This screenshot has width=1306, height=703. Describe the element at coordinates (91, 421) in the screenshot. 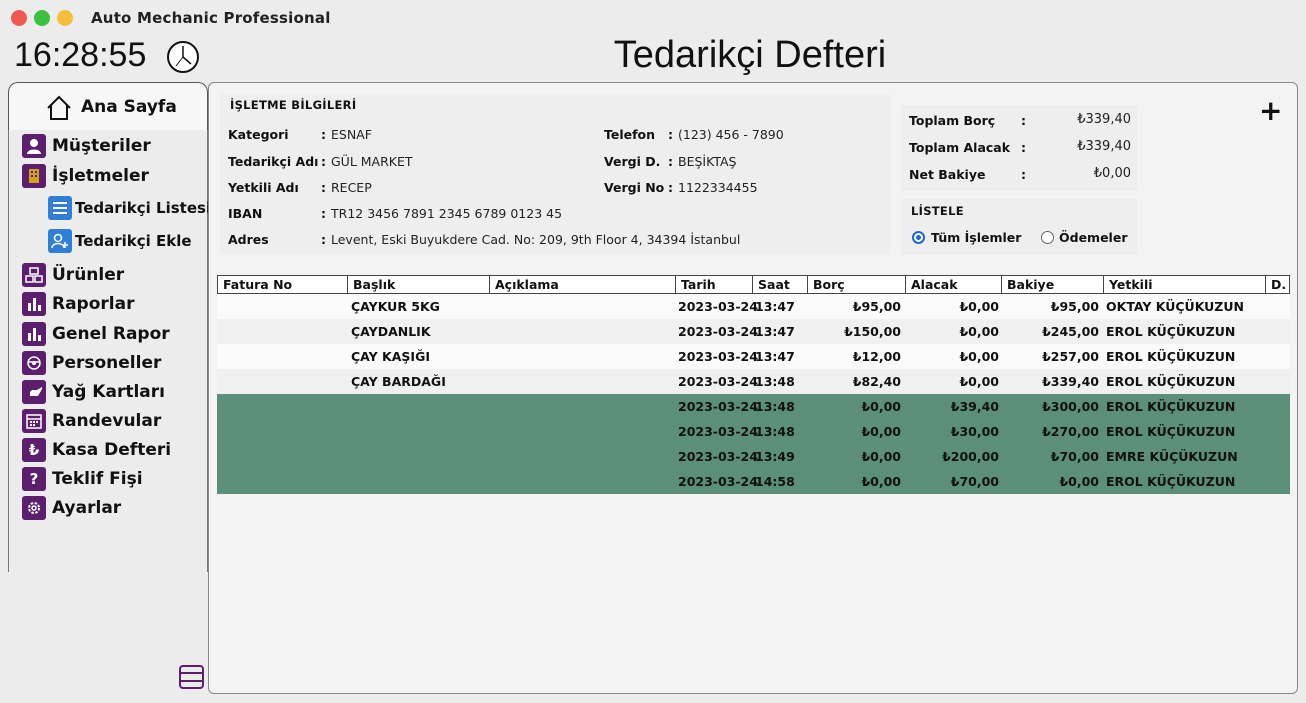

I see `nav-randevular: Randevular` at that location.